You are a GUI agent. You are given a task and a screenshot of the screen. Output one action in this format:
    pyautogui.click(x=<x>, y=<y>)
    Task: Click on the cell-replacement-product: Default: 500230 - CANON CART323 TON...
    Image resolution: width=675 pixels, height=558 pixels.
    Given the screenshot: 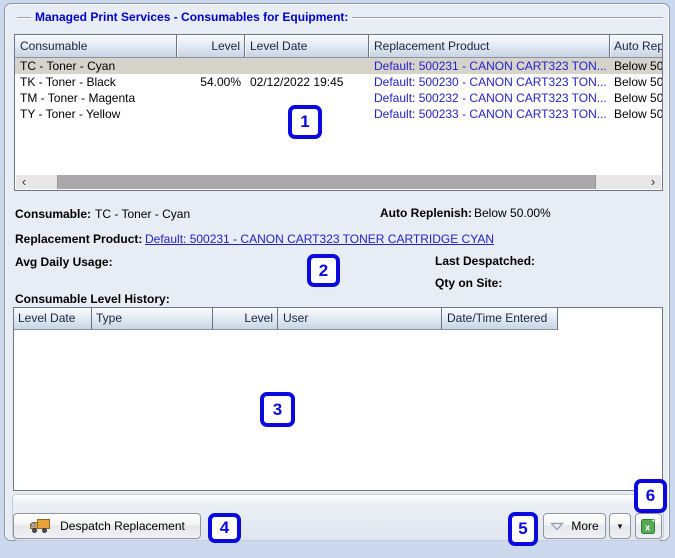 What is the action you would take?
    pyautogui.click(x=490, y=82)
    